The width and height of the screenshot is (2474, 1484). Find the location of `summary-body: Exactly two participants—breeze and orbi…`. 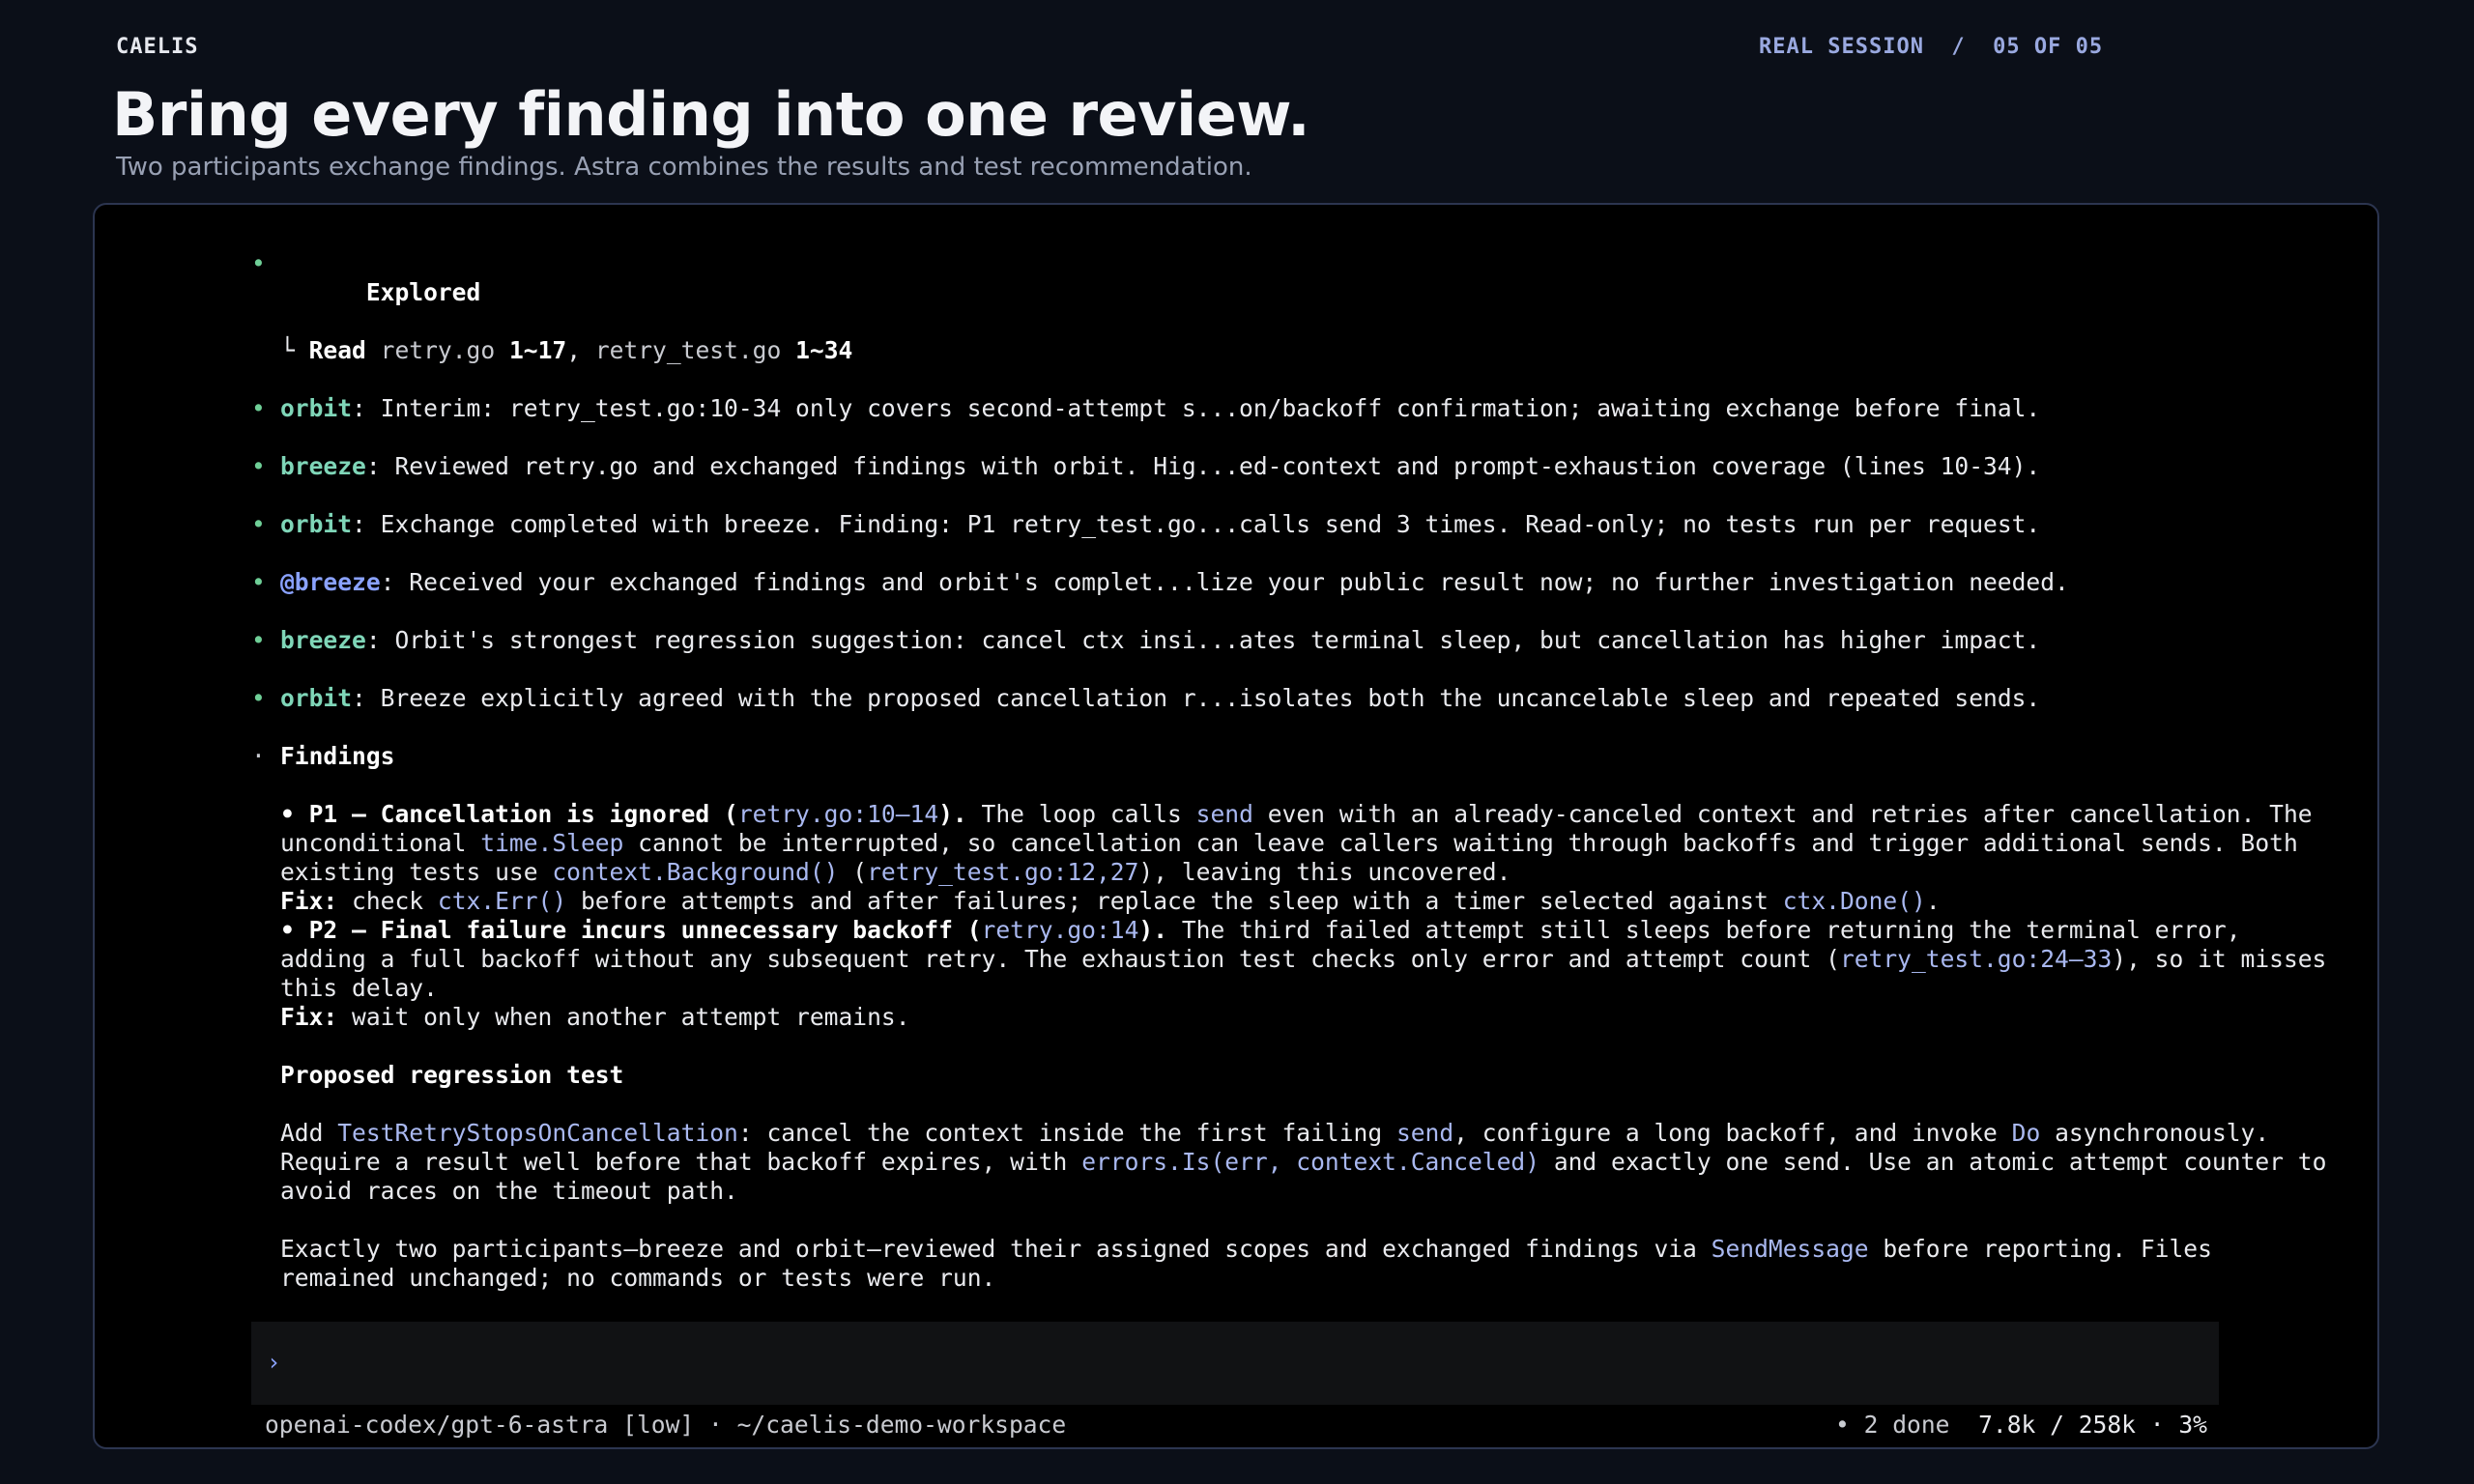

summary-body: Exactly two participants—breeze and orbi… is located at coordinates (996, 1249).